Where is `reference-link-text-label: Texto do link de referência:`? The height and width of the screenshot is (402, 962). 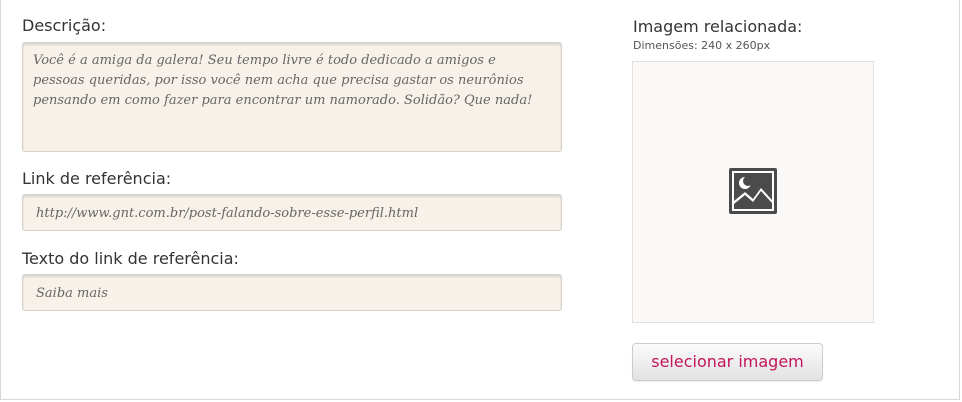 reference-link-text-label: Texto do link de referência: is located at coordinates (130, 258).